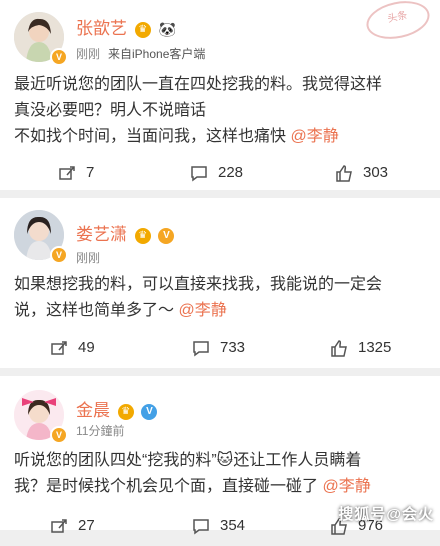  Describe the element at coordinates (375, 347) in the screenshot. I see `like-count: 1325` at that location.